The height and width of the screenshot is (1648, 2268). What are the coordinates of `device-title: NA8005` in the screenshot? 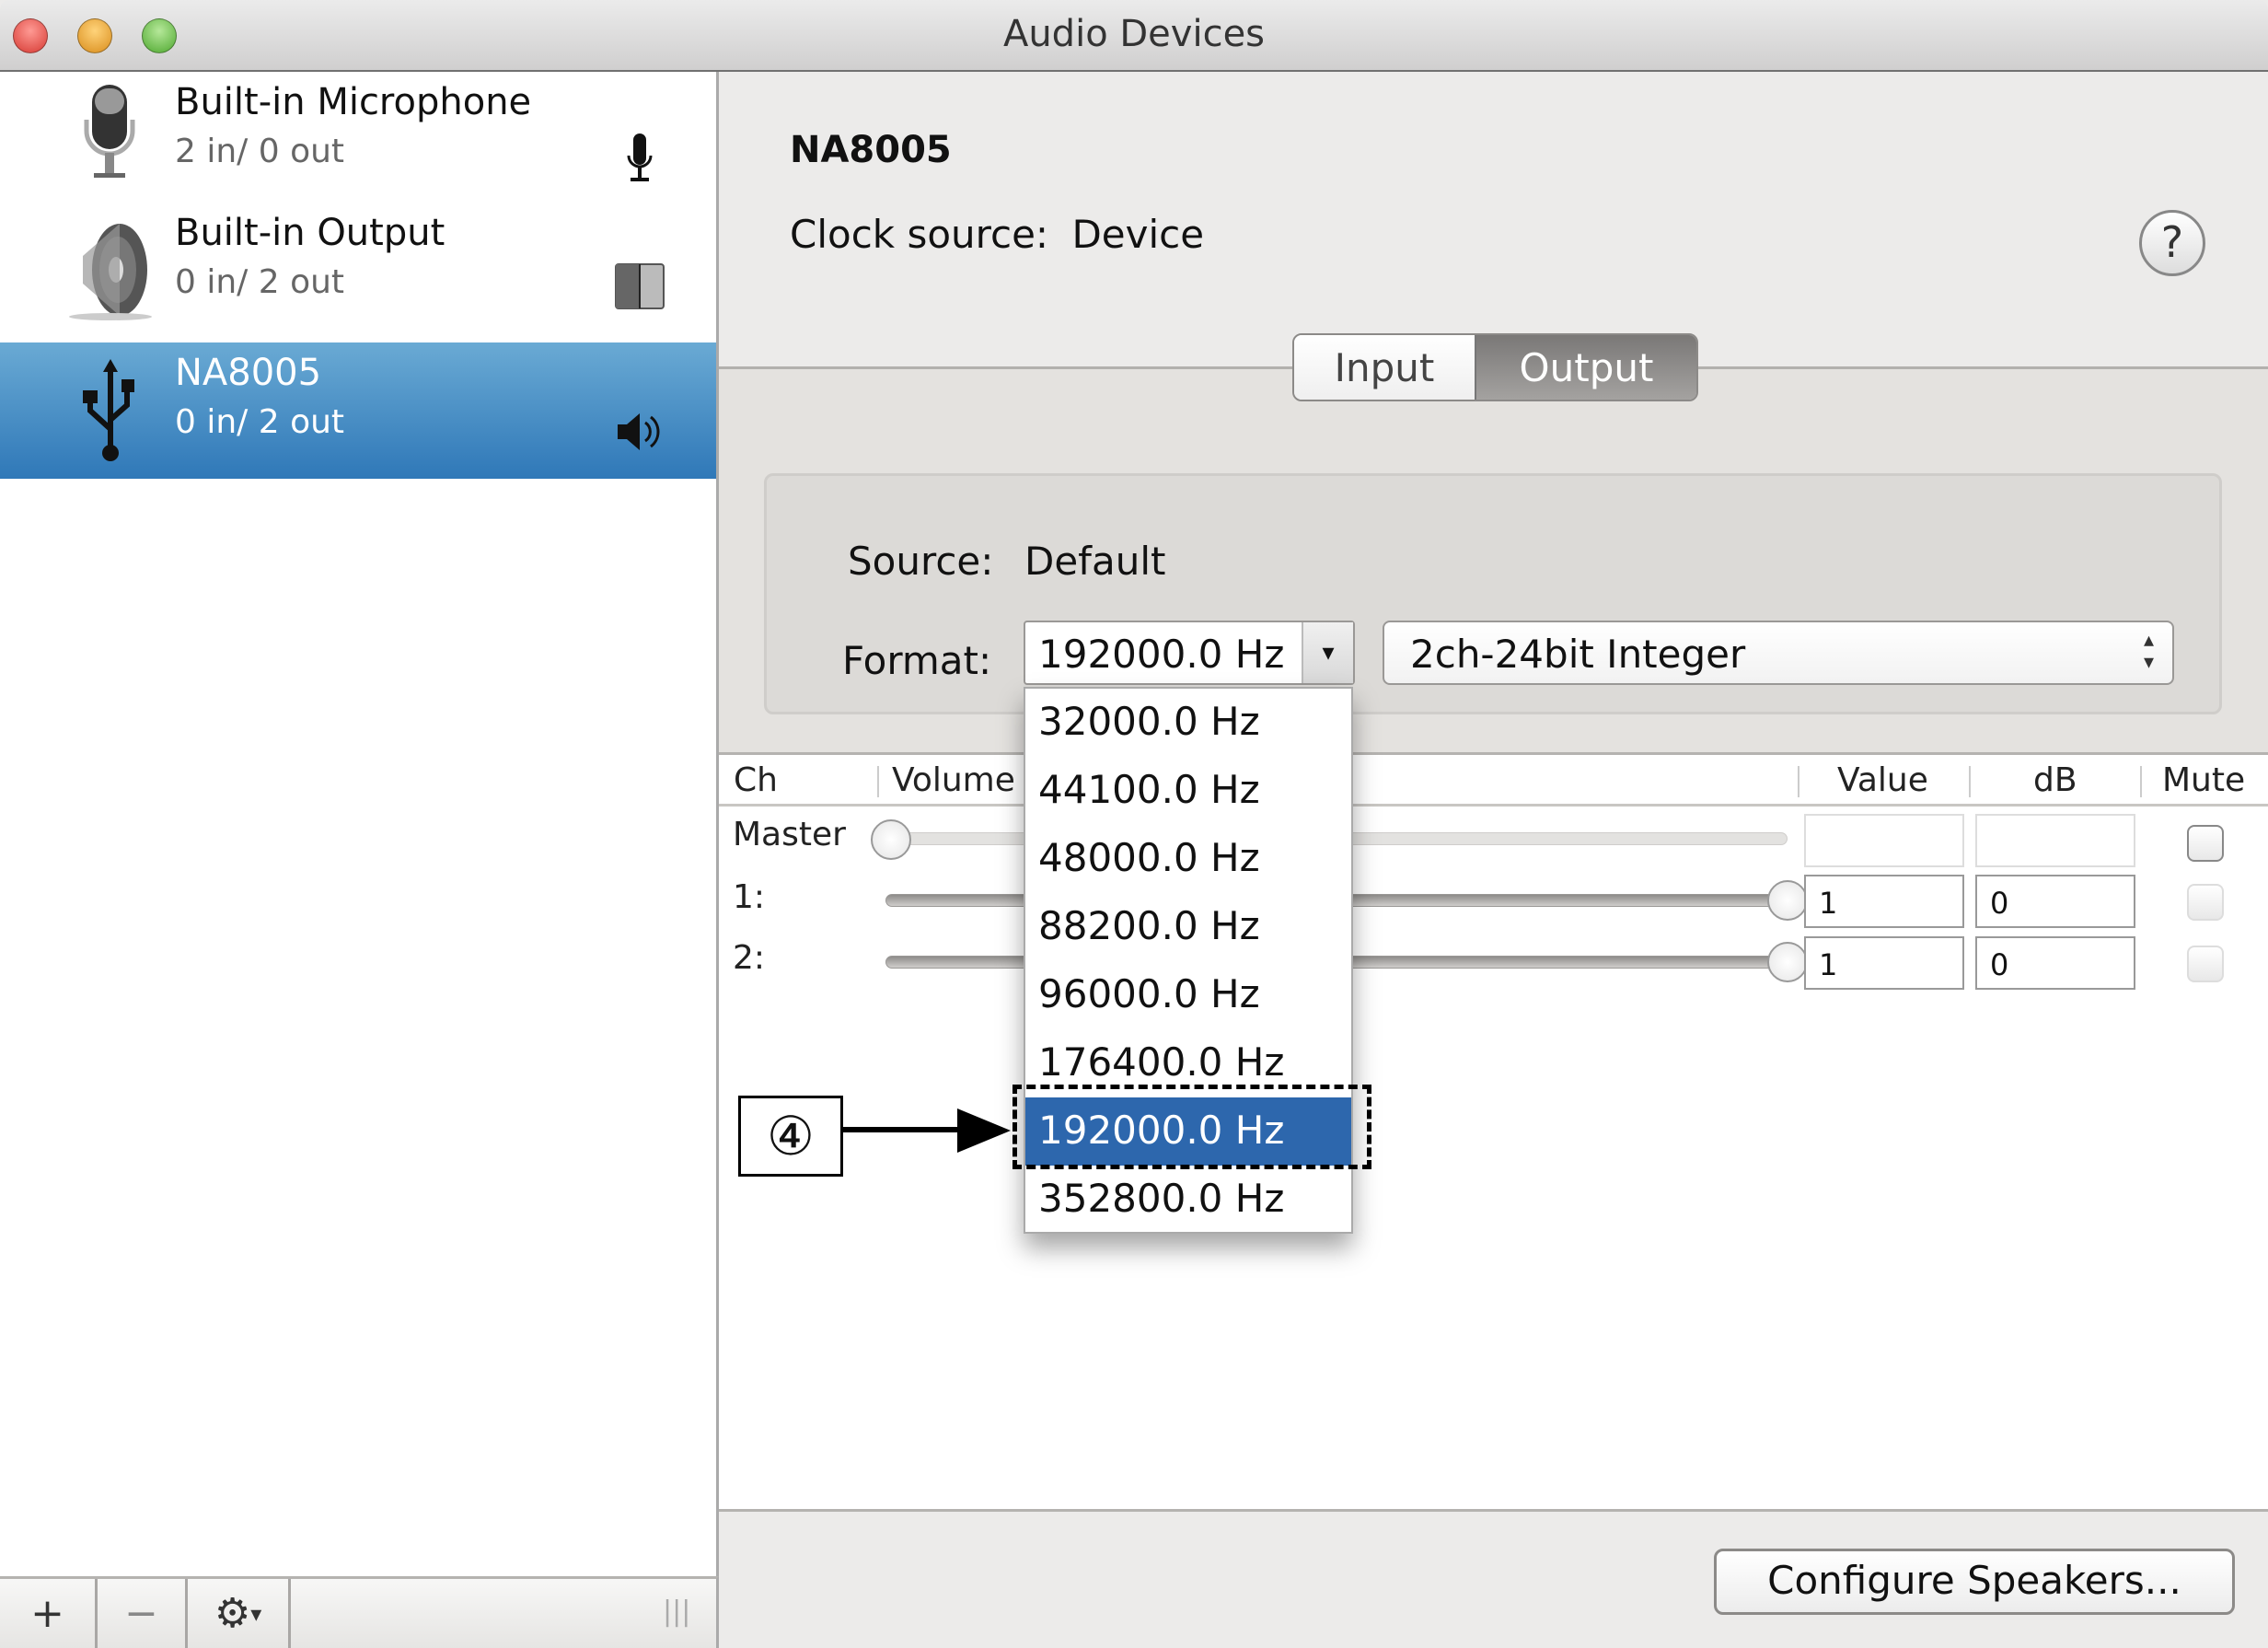 It's located at (871, 150).